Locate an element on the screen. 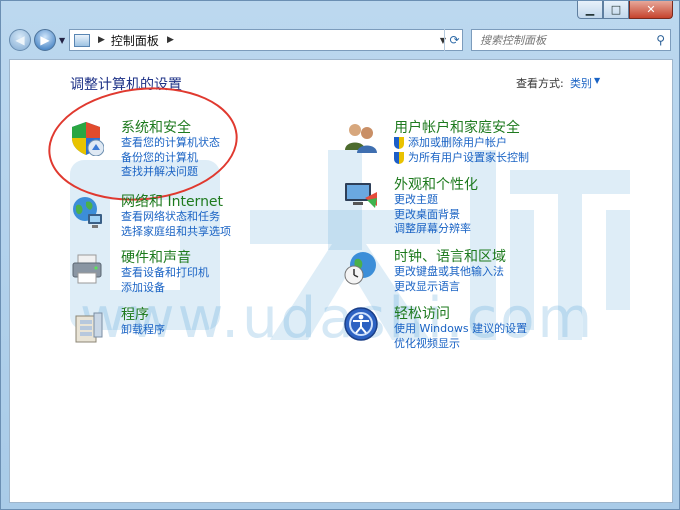  link-backup-computer: 备份您的计算机 is located at coordinates (170, 158).